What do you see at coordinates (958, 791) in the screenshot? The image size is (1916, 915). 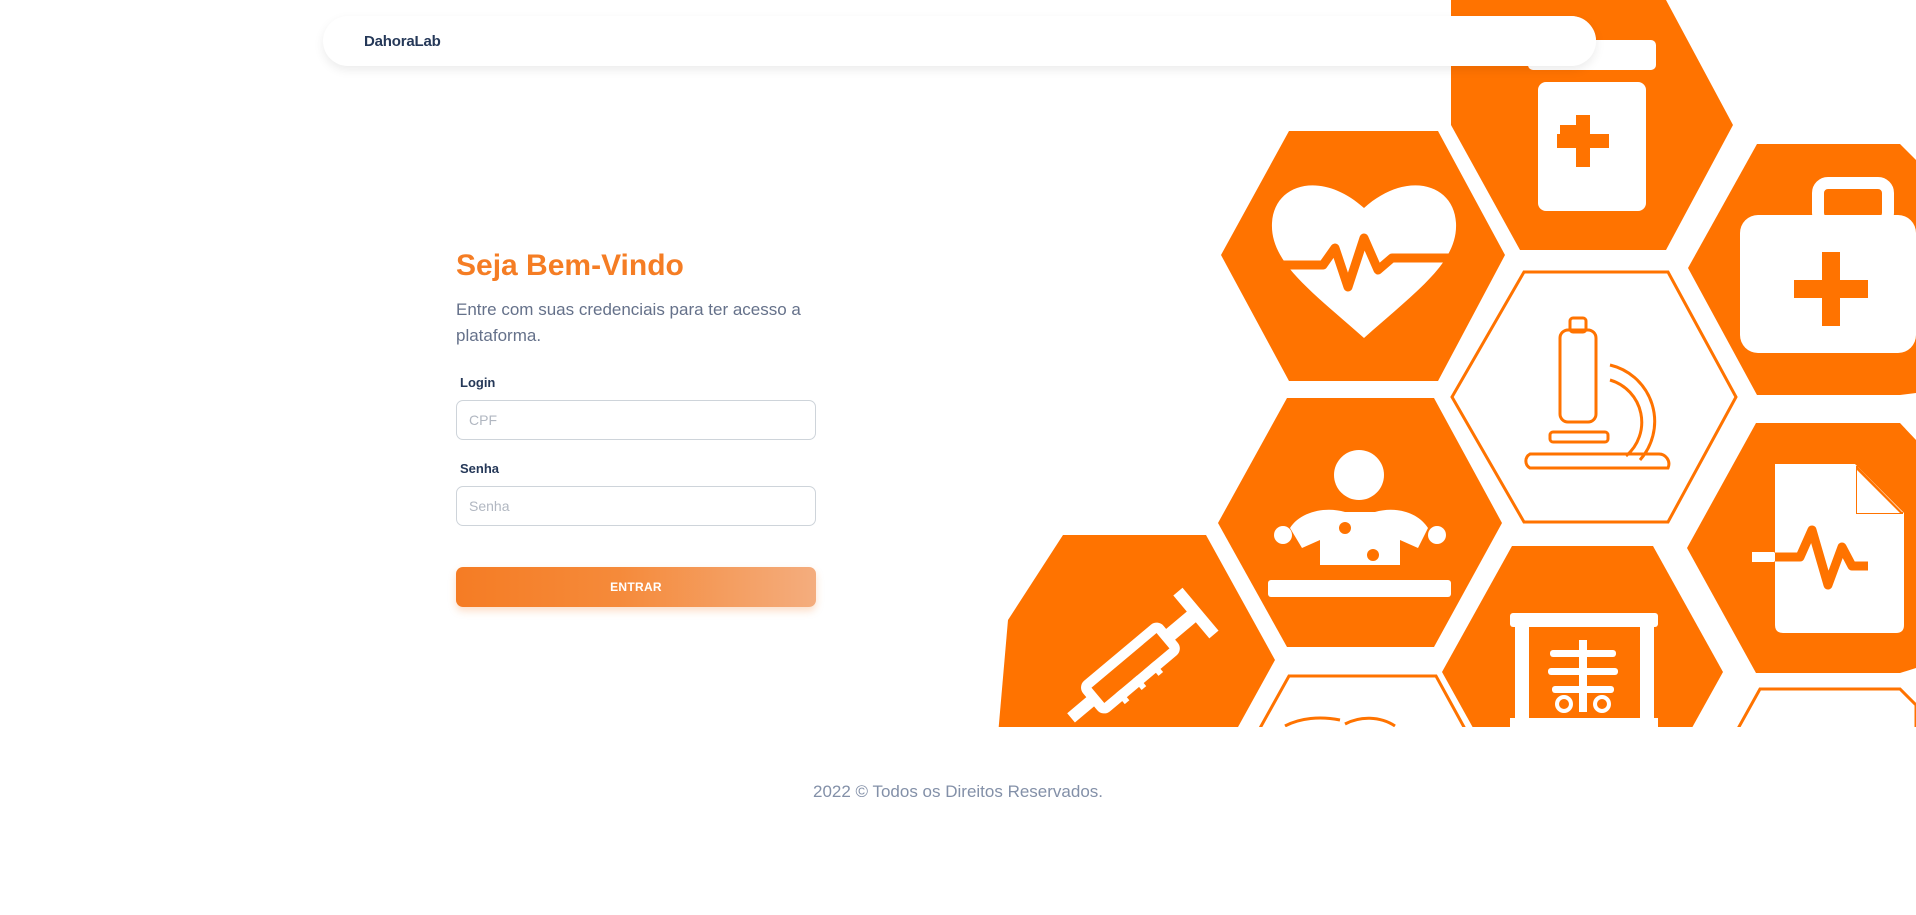 I see `footer-copyright: 2022 © Todos os Direitos Reservados.` at bounding box center [958, 791].